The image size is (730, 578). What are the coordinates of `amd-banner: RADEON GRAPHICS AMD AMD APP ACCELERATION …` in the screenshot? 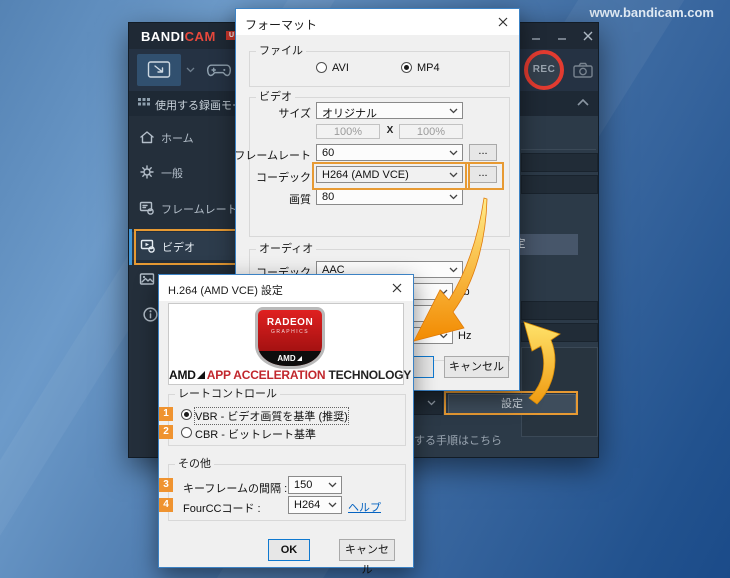 It's located at (289, 344).